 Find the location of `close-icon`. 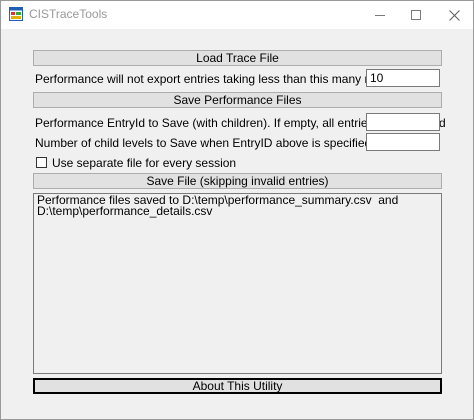

close-icon is located at coordinates (454, 15).